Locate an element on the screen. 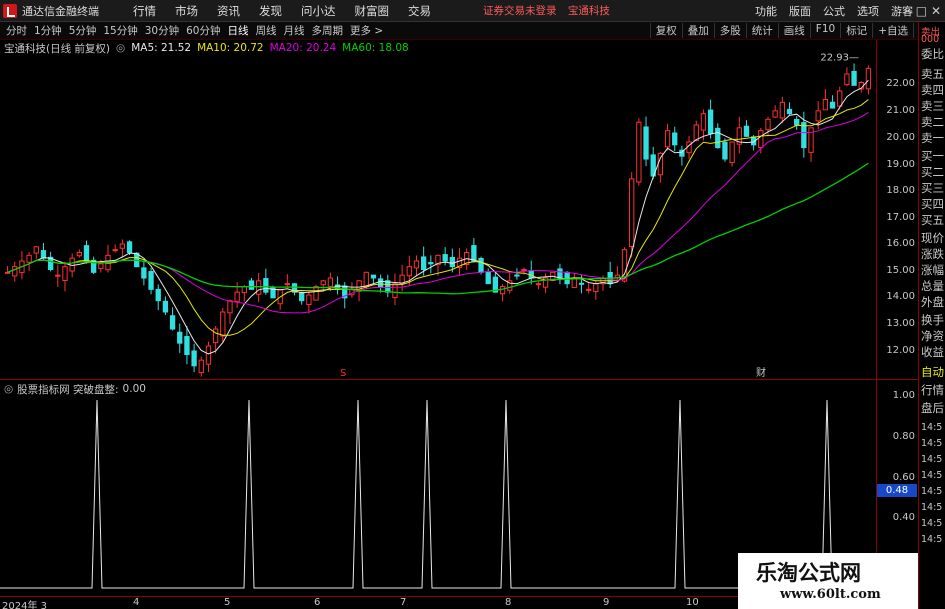  date-tick: 7 is located at coordinates (403, 602).